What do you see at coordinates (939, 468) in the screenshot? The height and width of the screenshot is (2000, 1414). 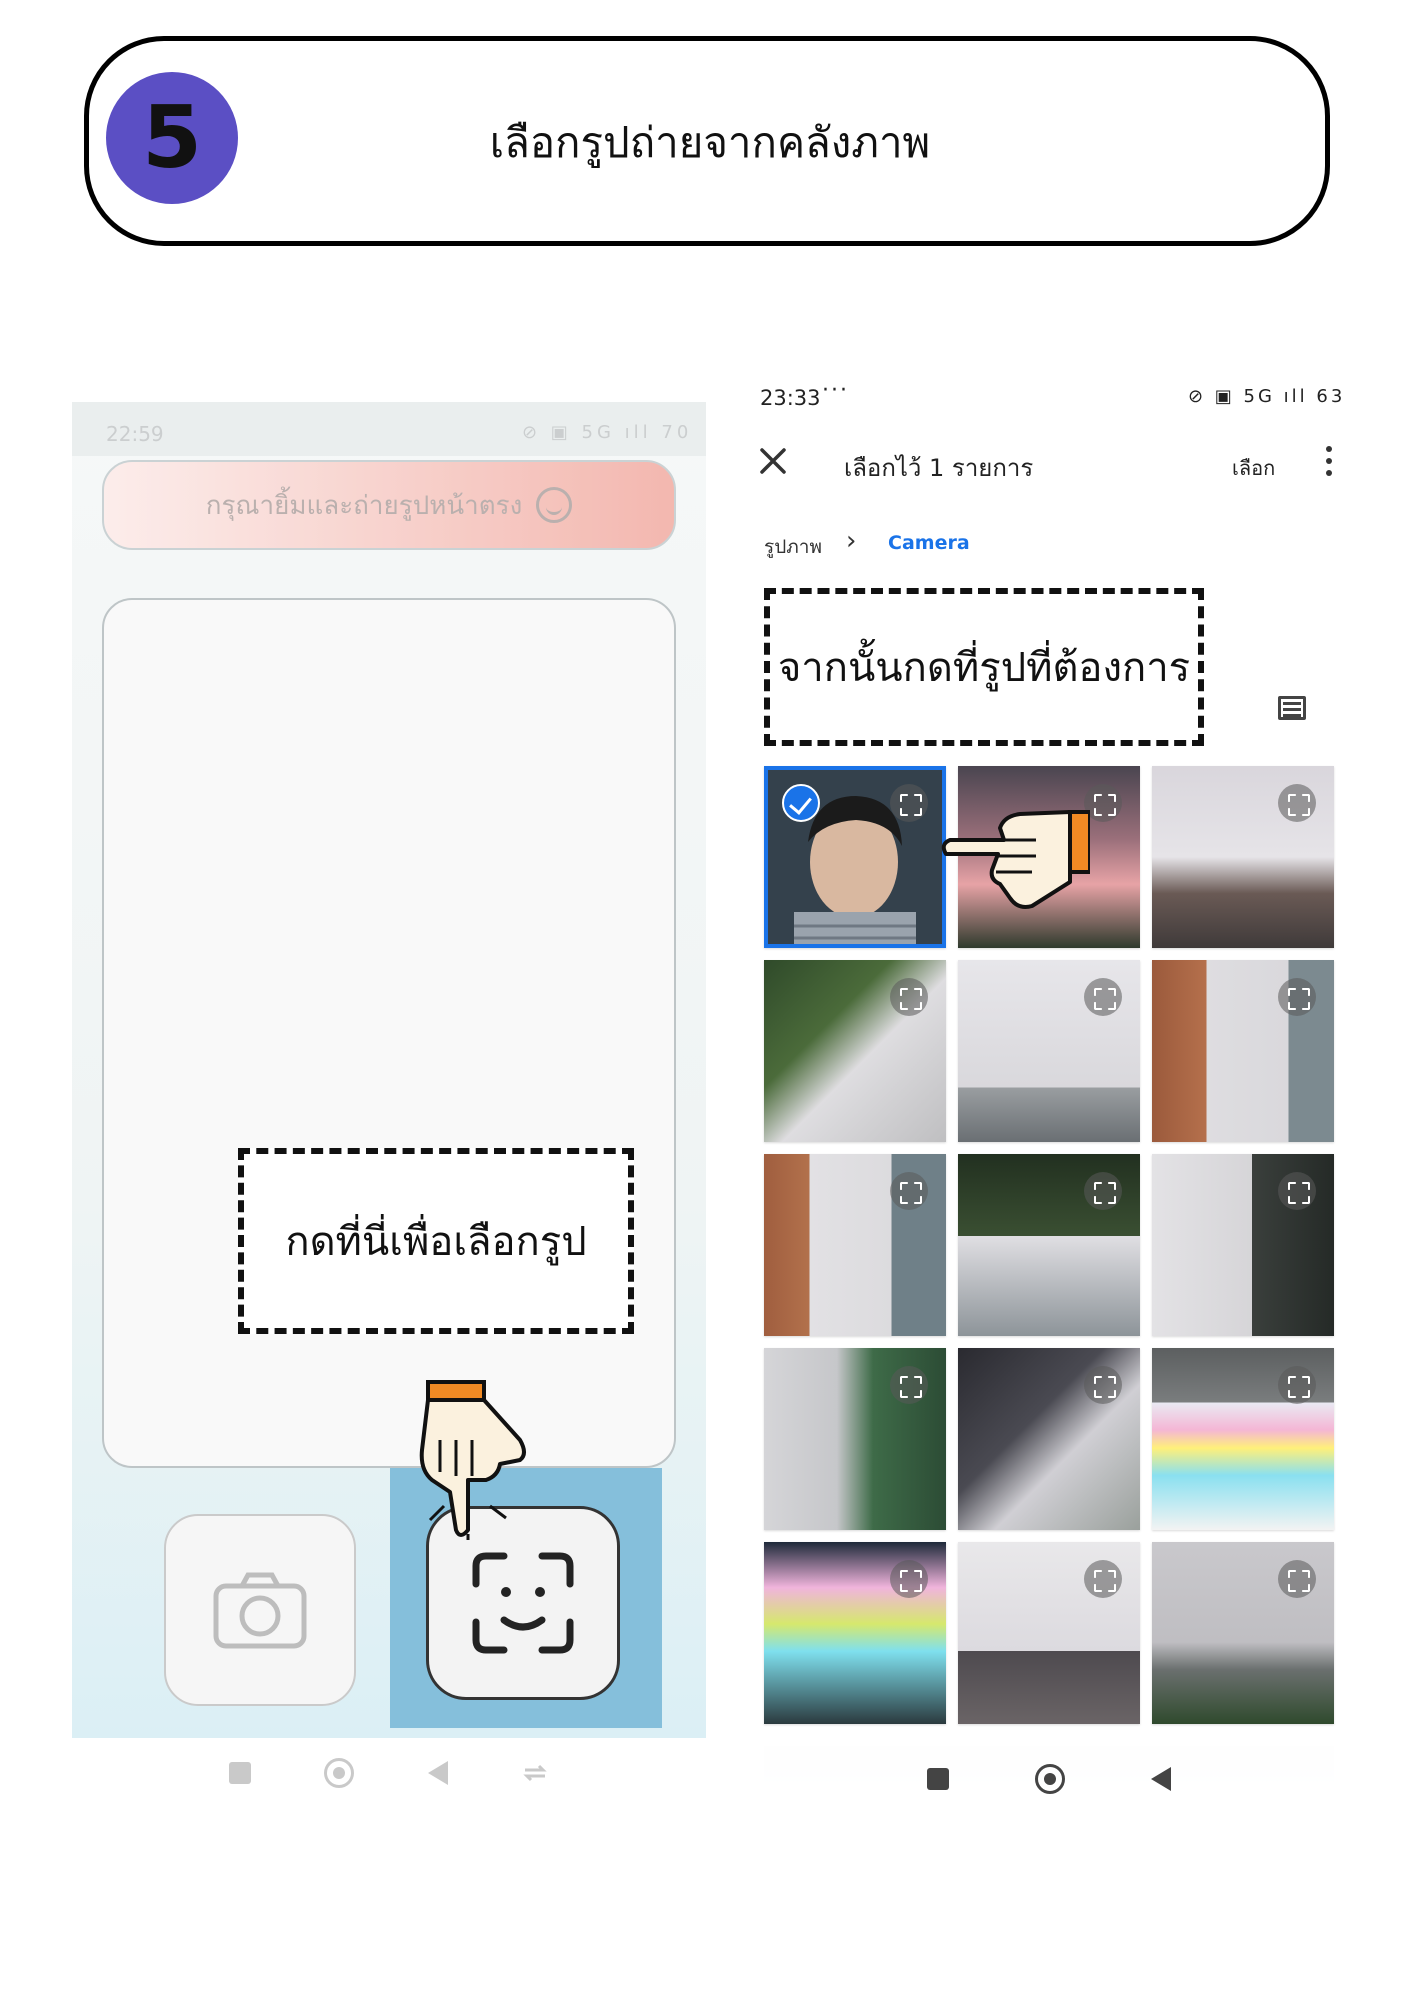 I see `selection-count-title: เลือกไว้ 1 รายการ` at bounding box center [939, 468].